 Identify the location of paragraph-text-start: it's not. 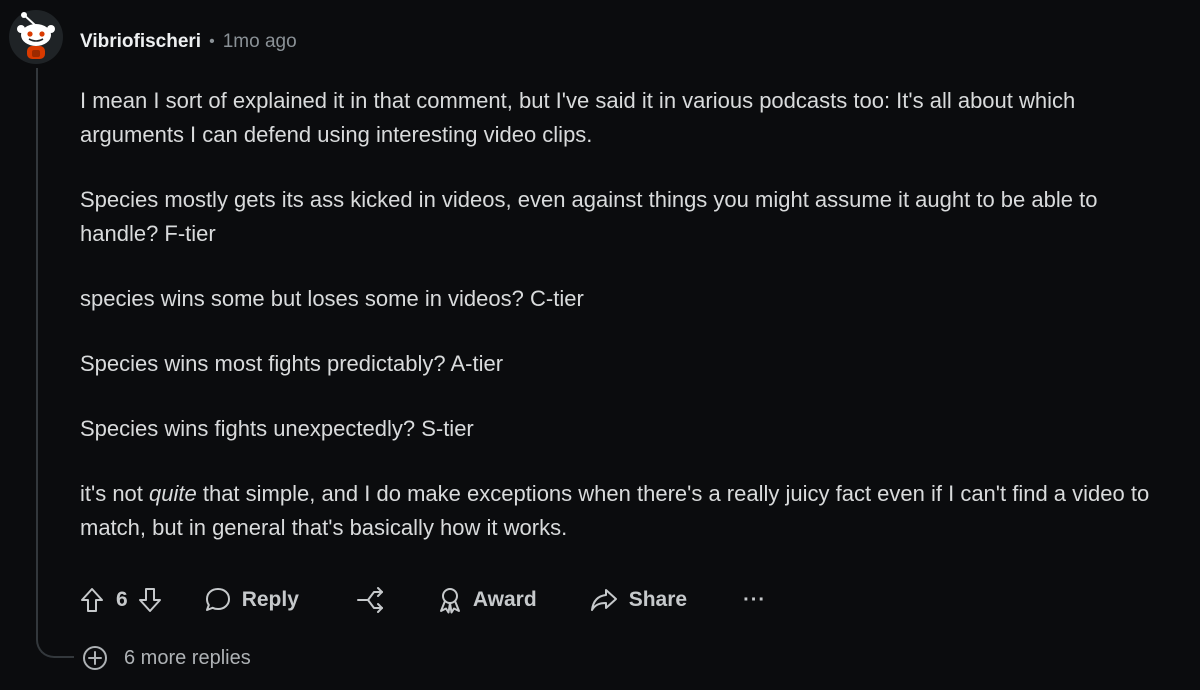
(115, 493).